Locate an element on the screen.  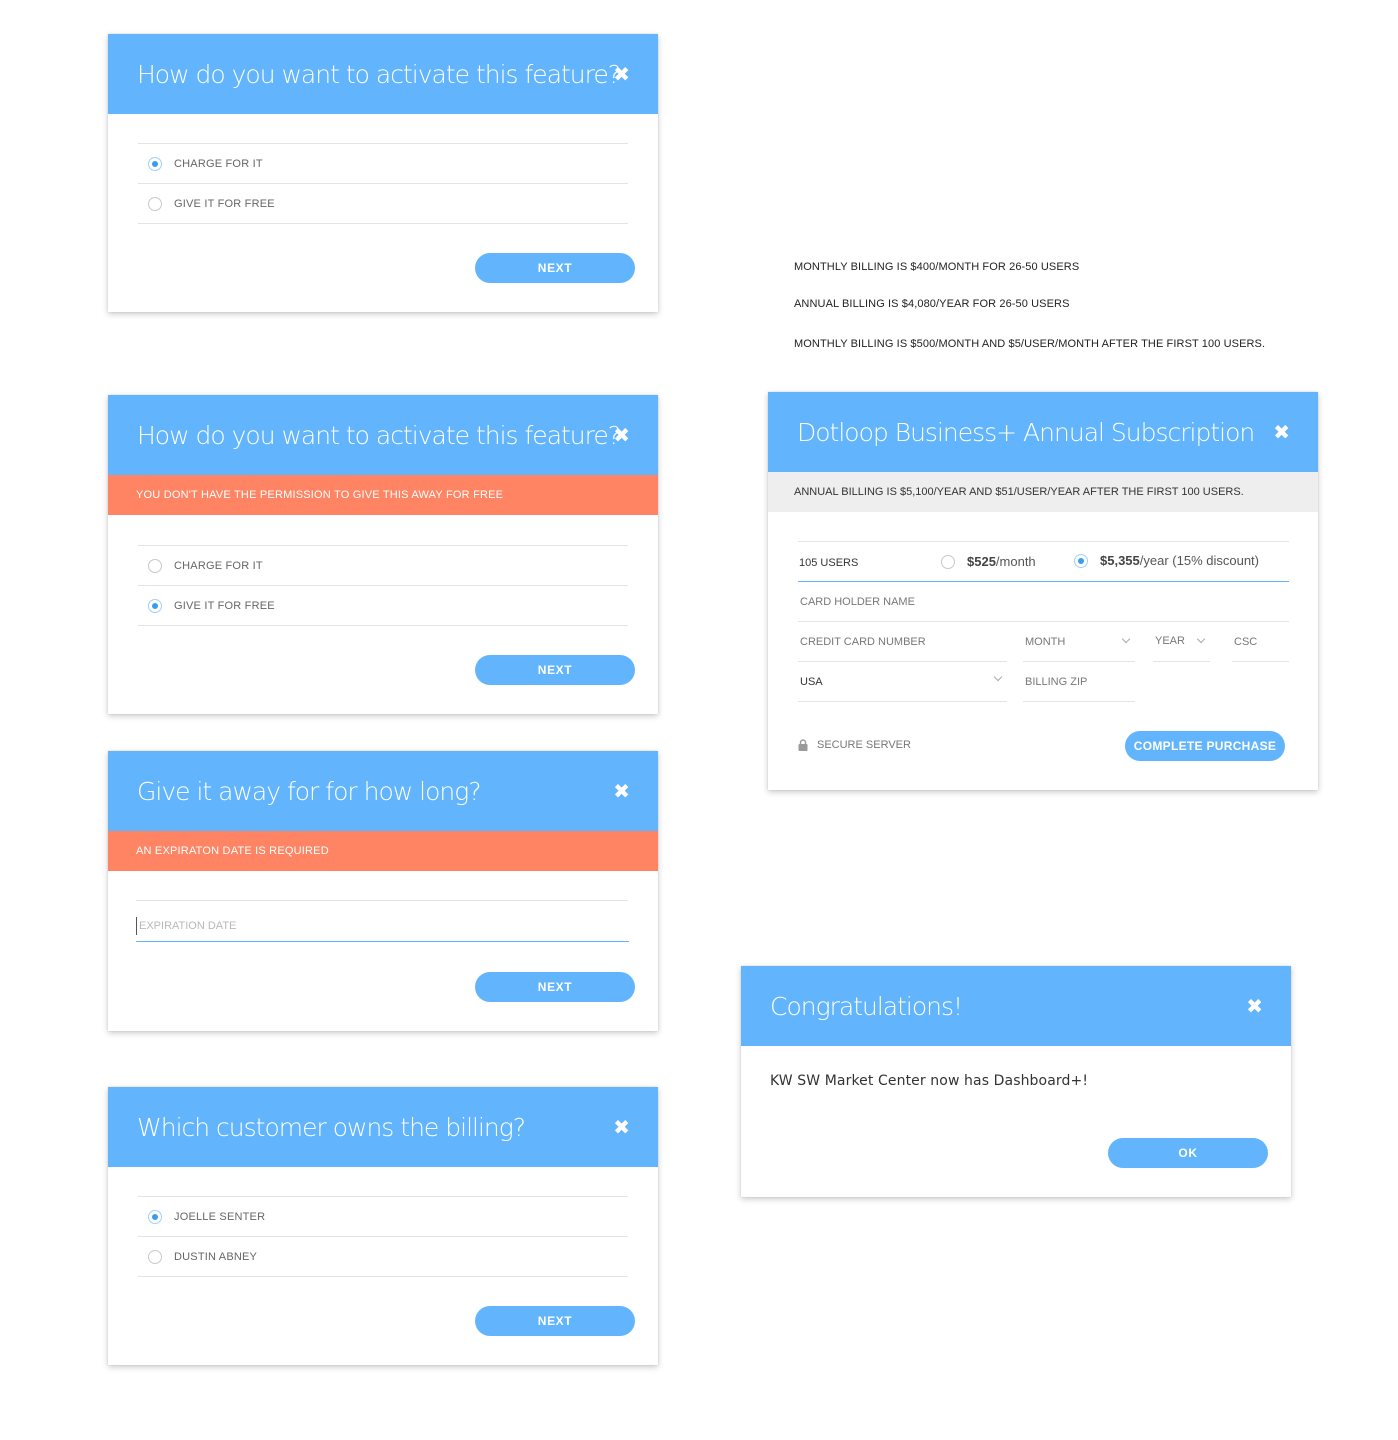
dialog-title: Which customer owns the billing? is located at coordinates (331, 1127).